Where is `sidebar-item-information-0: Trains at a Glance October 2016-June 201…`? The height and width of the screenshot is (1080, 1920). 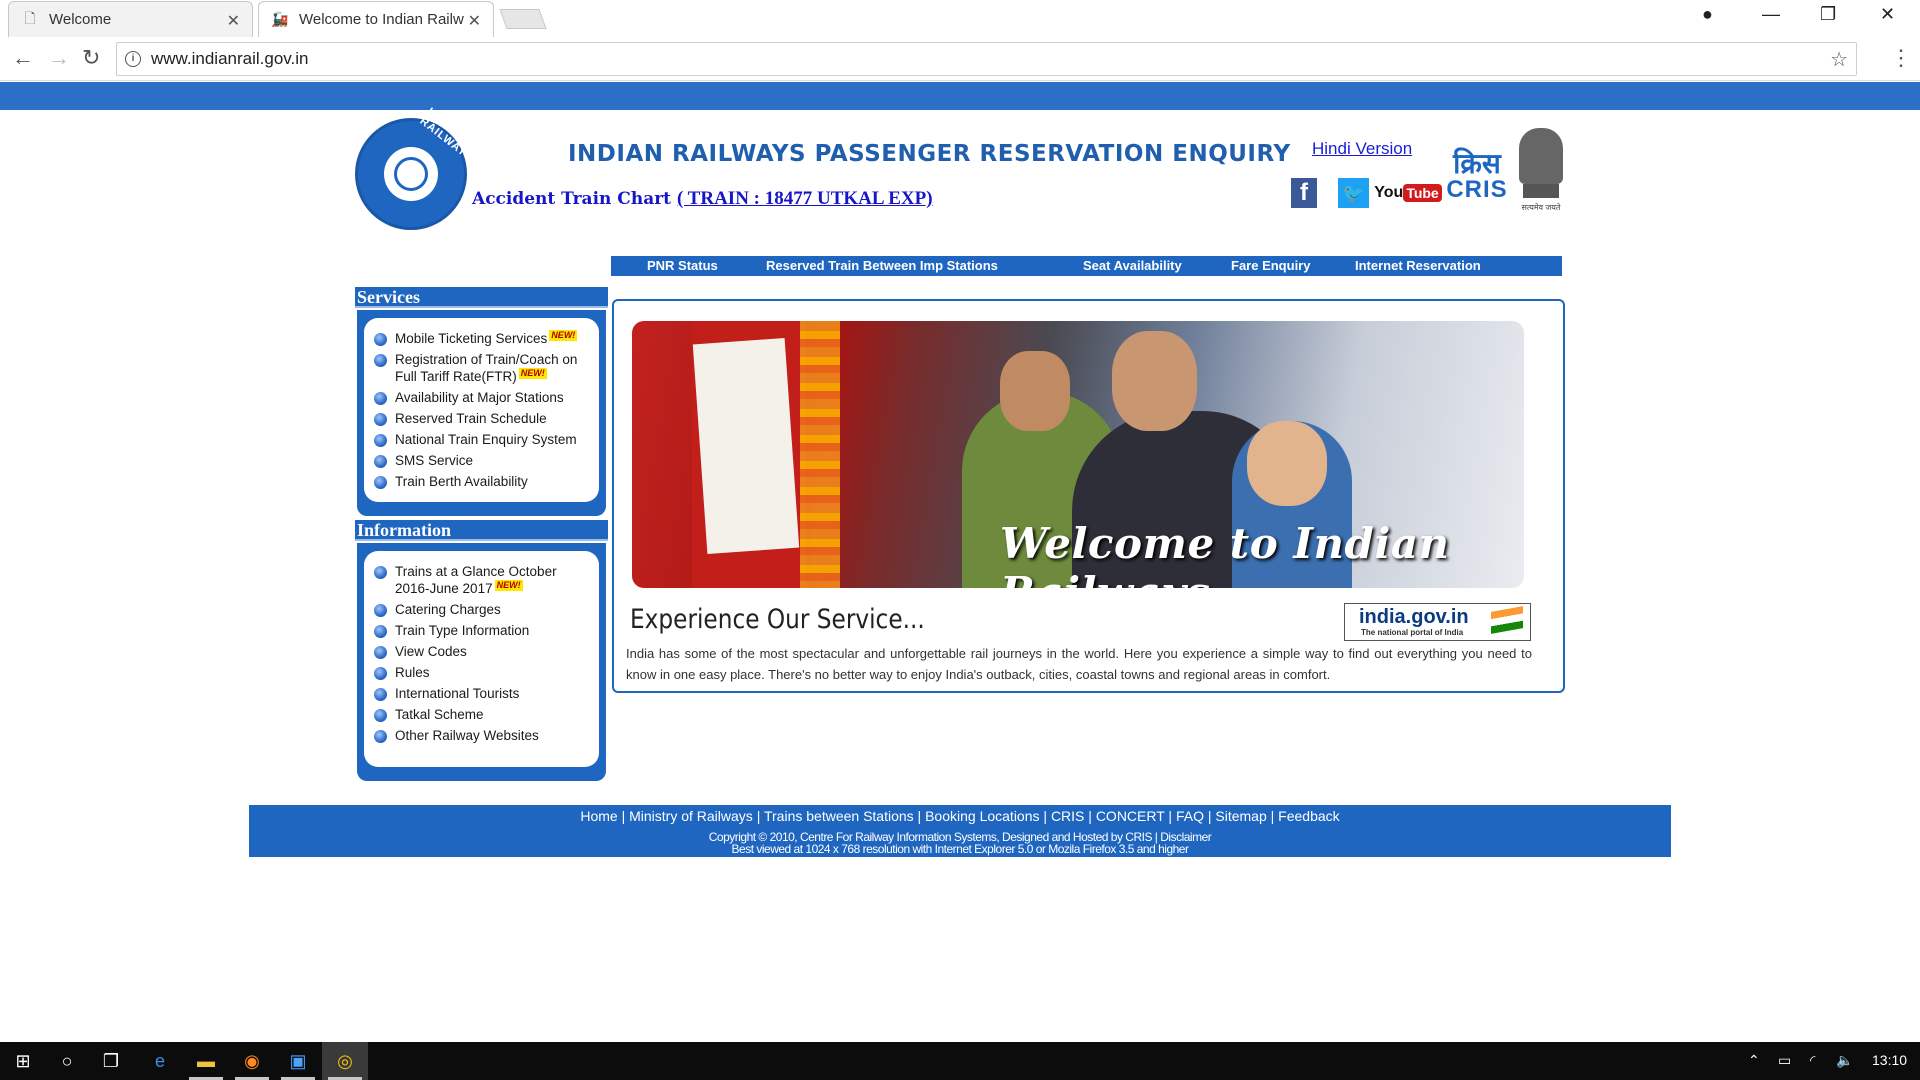
sidebar-item-information-0: Trains at a Glance October 2016-June 201… is located at coordinates (481, 580).